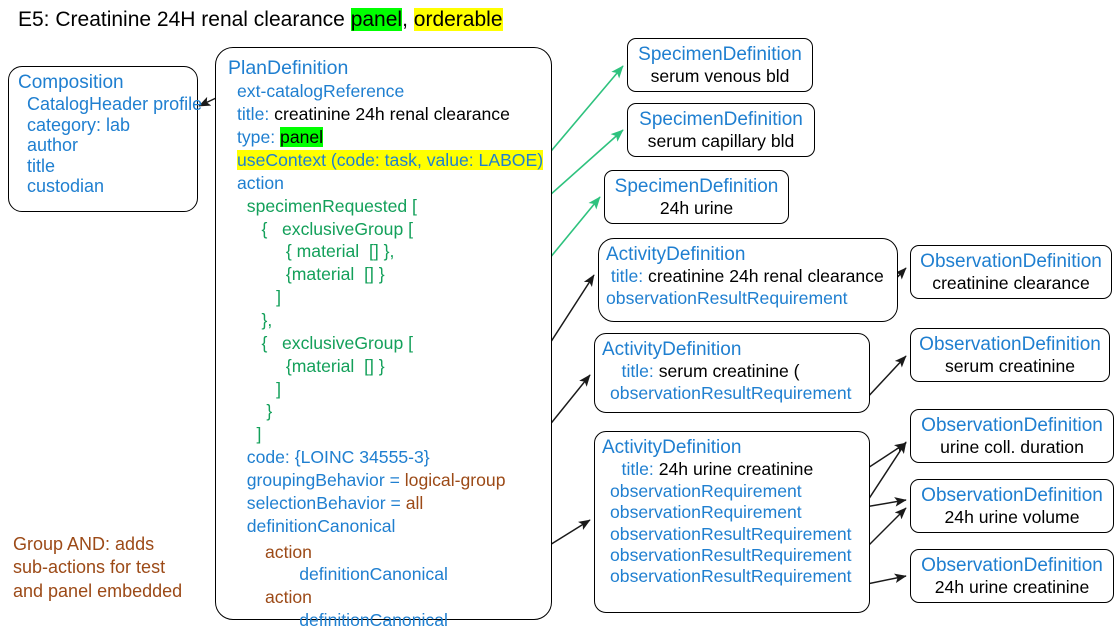 This screenshot has width=1120, height=627. What do you see at coordinates (249, 434) in the screenshot?
I see `plandefinition-specimenrequested-close: ]` at bounding box center [249, 434].